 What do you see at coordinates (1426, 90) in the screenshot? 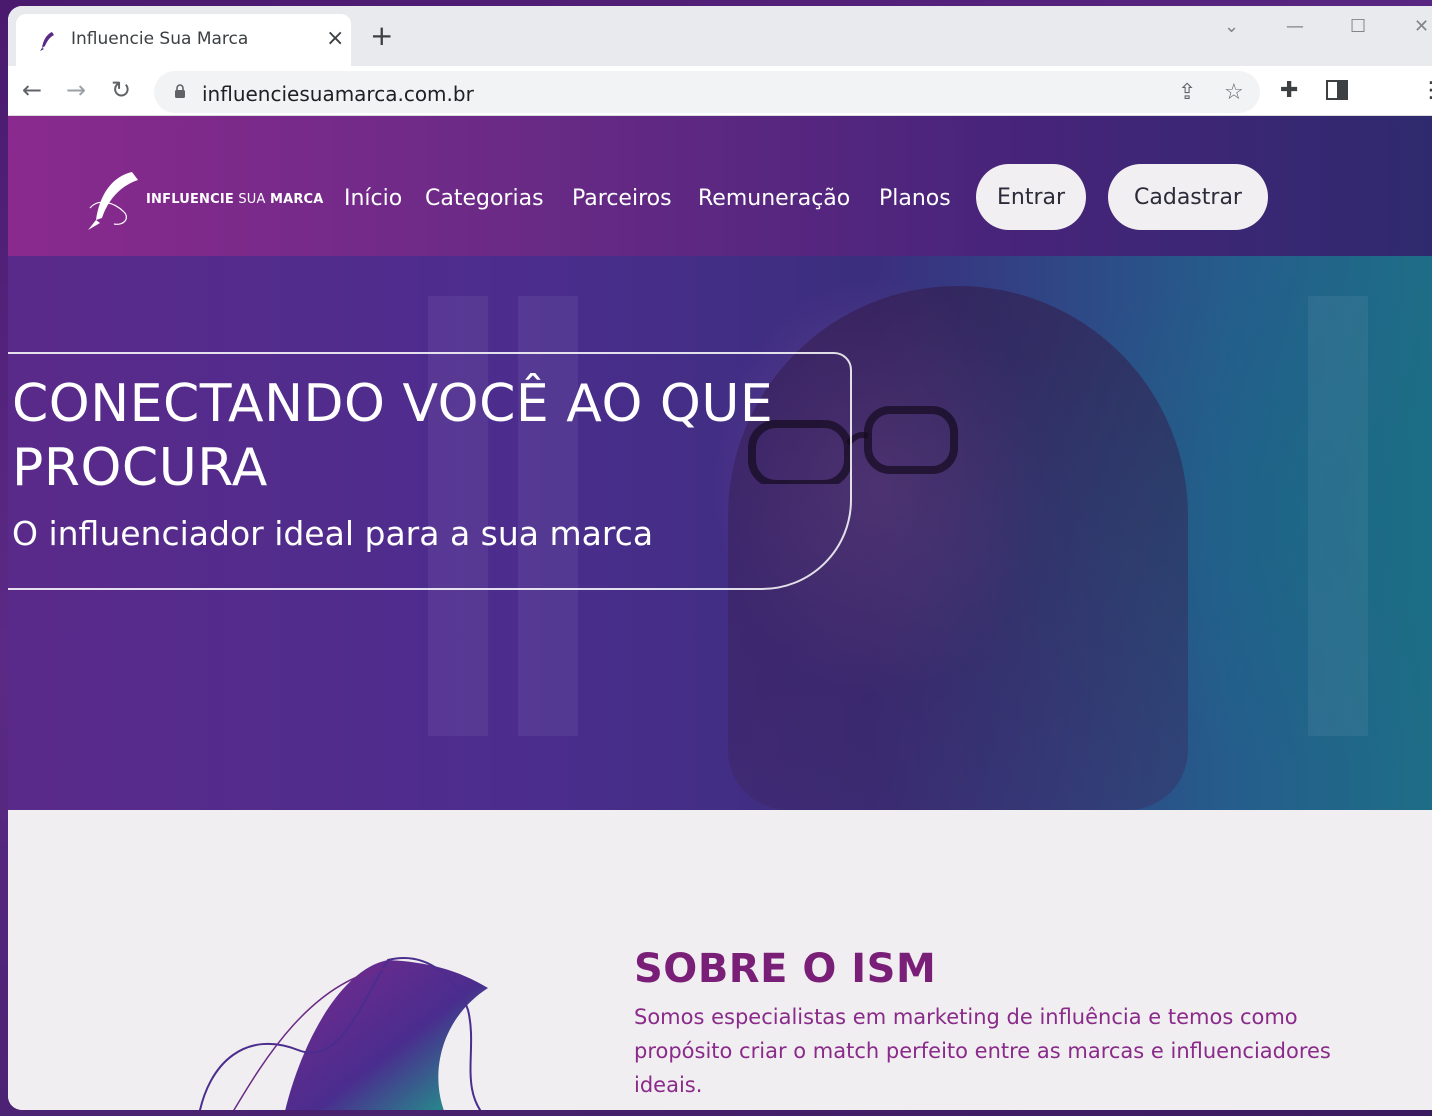
I see `menu-kebab-icon: ⋮` at bounding box center [1426, 90].